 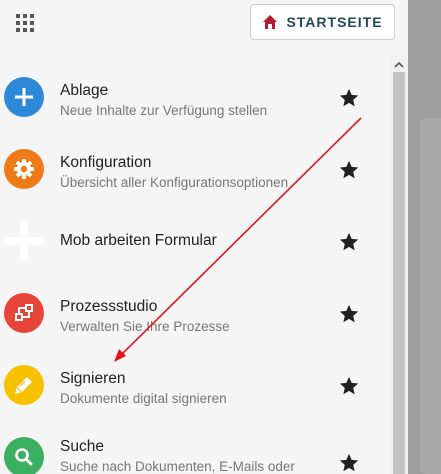 What do you see at coordinates (204, 28) in the screenshot?
I see `launcher-header: STARTSEITE` at bounding box center [204, 28].